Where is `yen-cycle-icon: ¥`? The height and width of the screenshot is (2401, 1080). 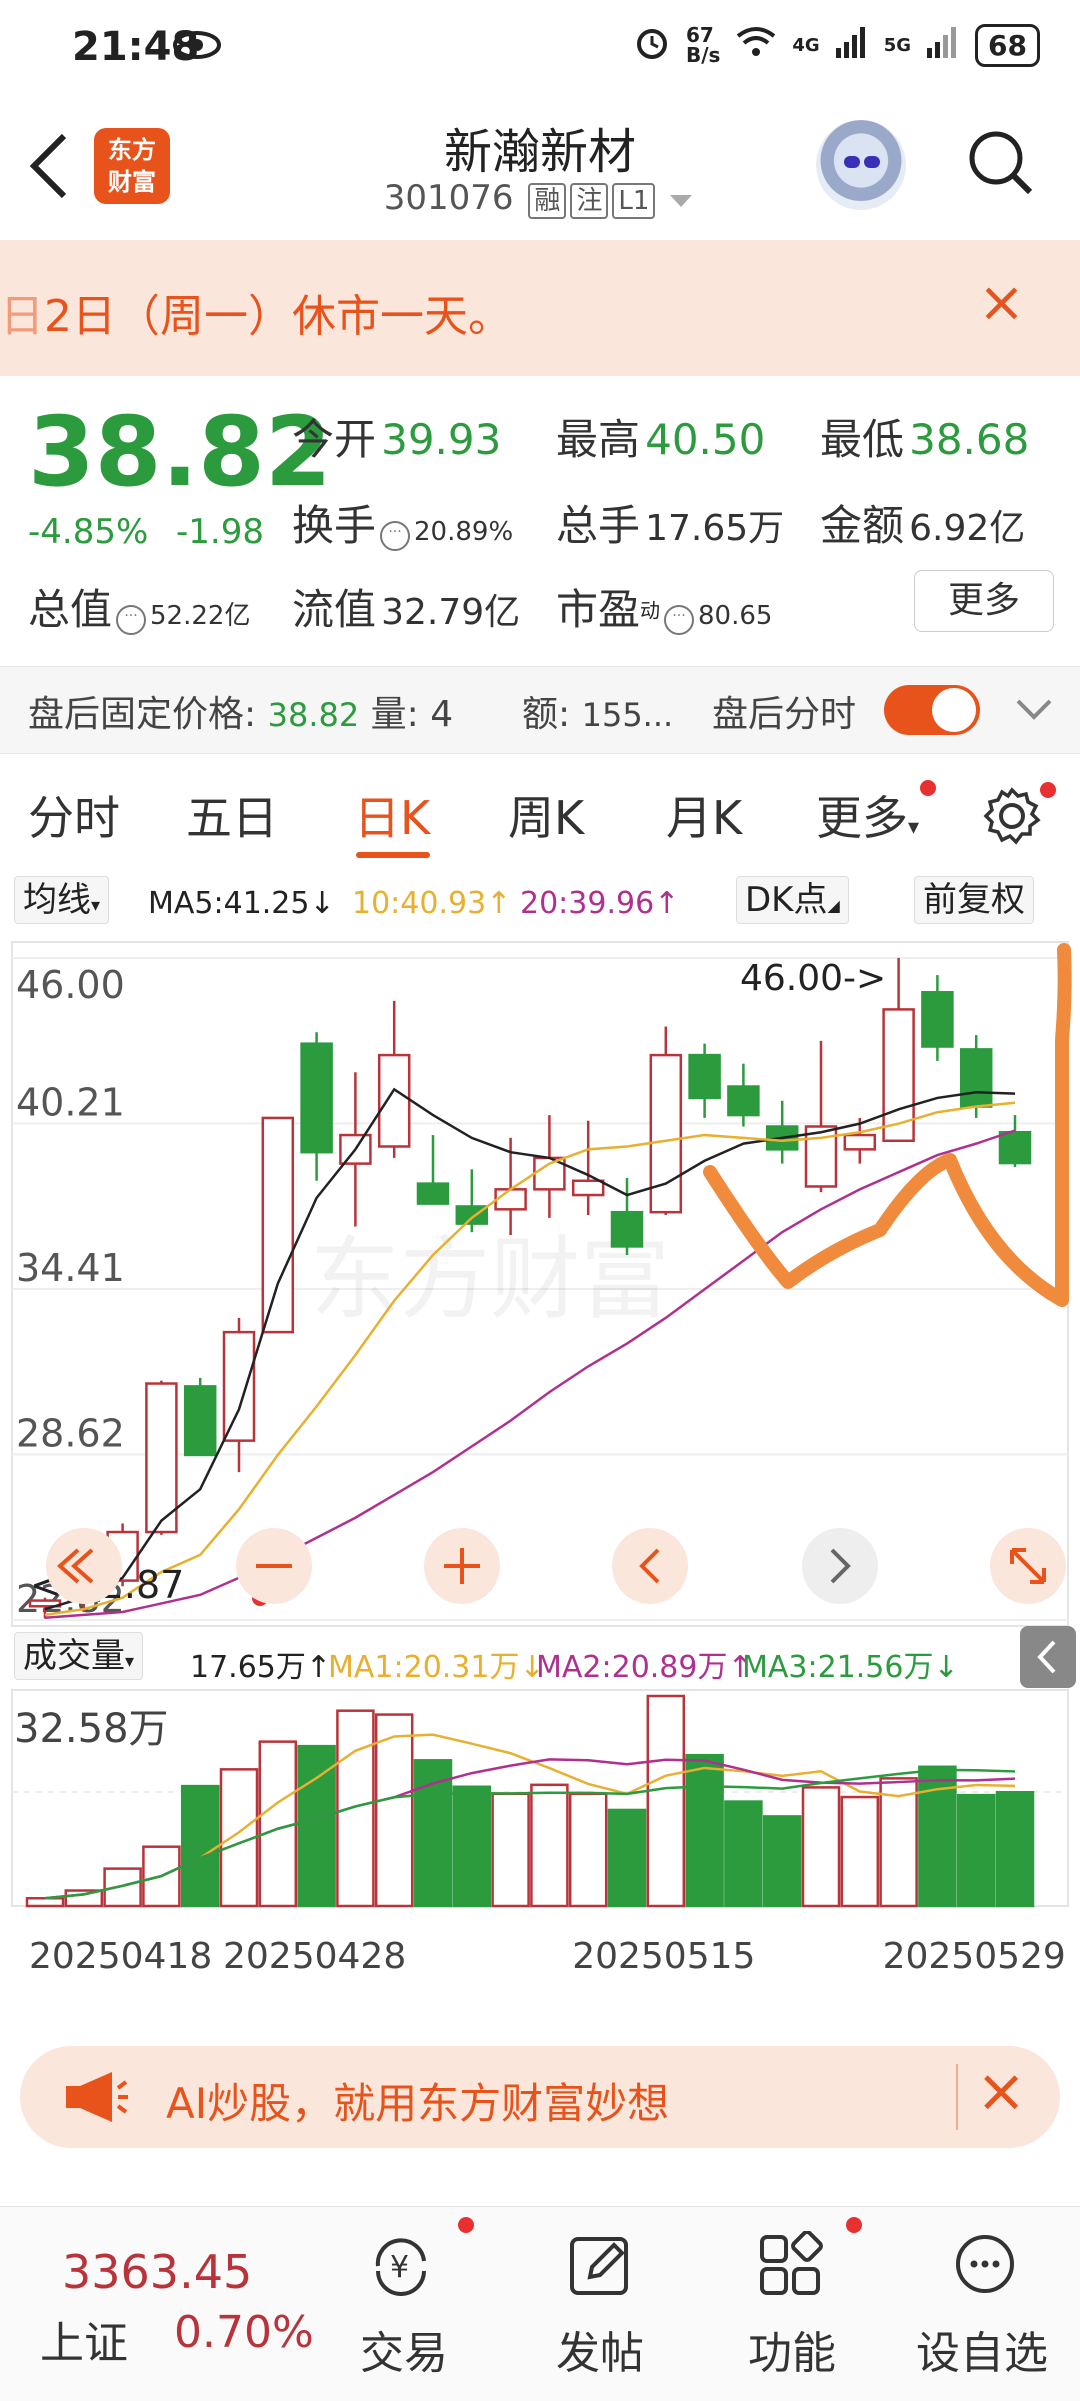
yen-cycle-icon: ¥ is located at coordinates (401, 2266).